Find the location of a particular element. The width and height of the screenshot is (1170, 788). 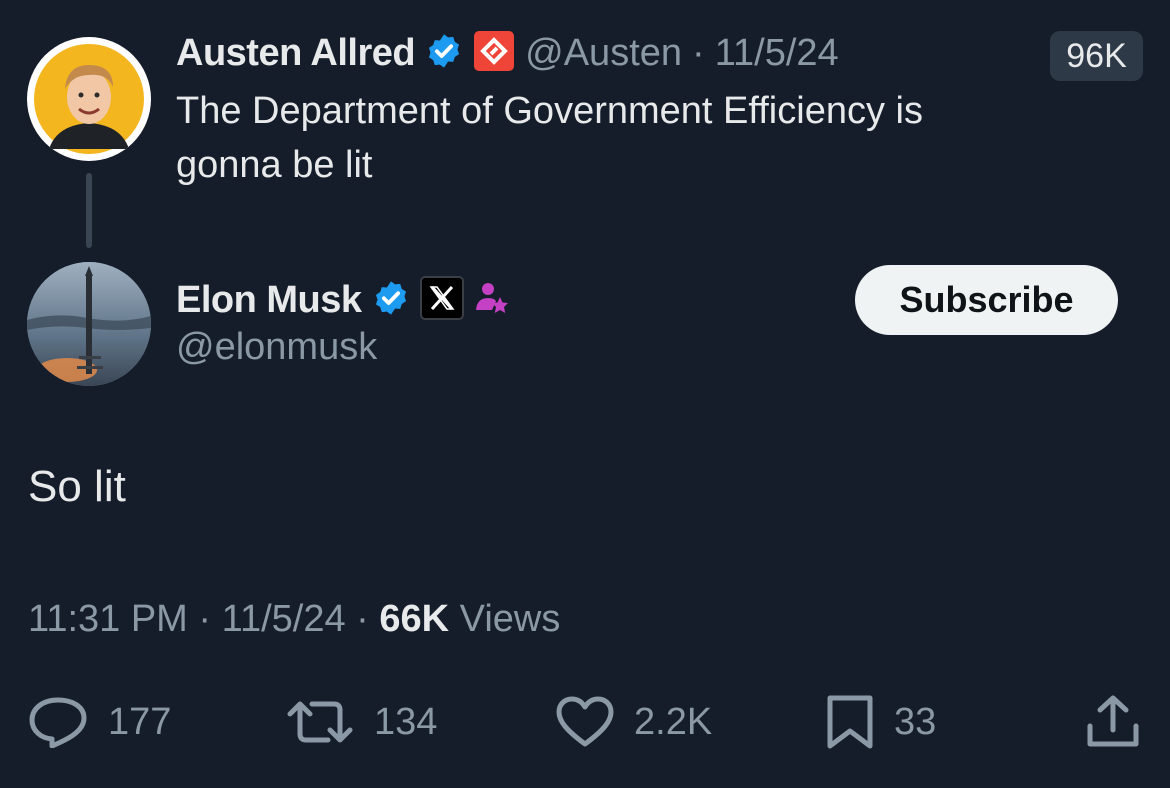

thread-connector-line is located at coordinates (89, 210).